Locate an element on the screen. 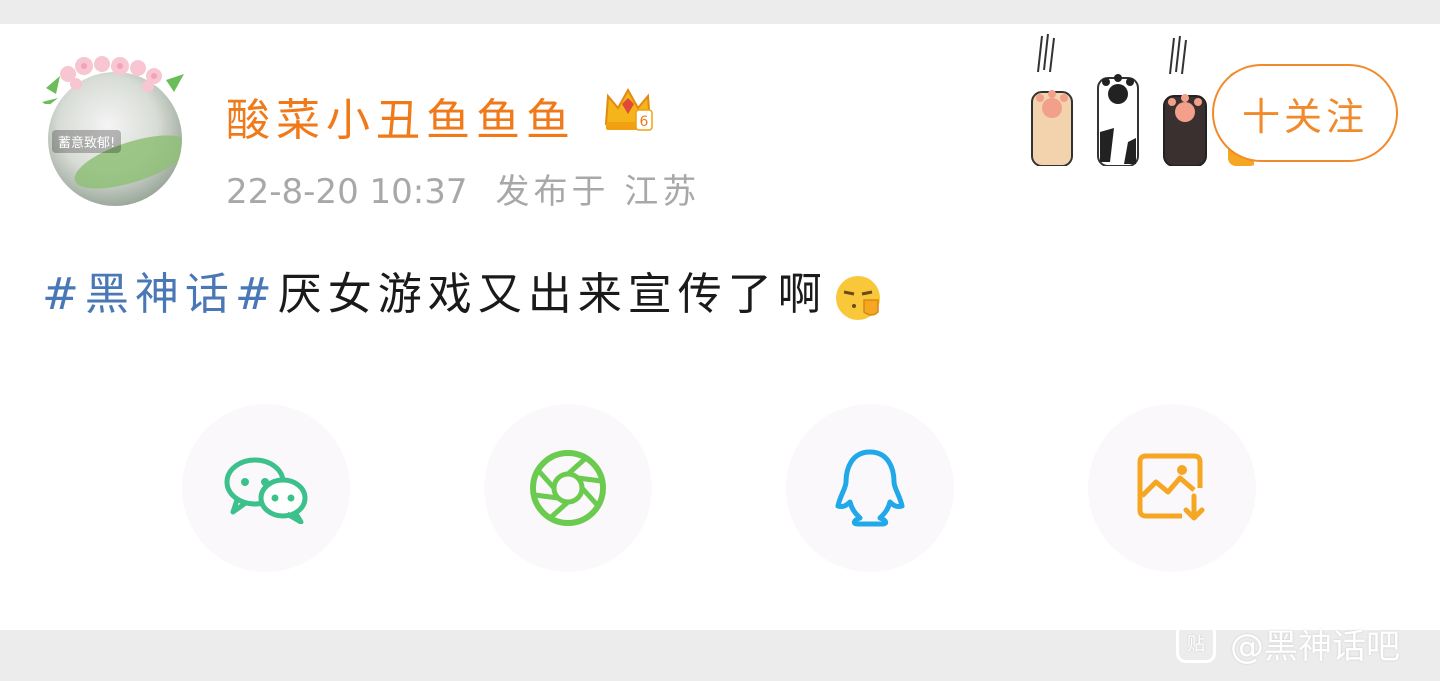 The width and height of the screenshot is (1440, 681). share-wechat-button is located at coordinates (266, 488).